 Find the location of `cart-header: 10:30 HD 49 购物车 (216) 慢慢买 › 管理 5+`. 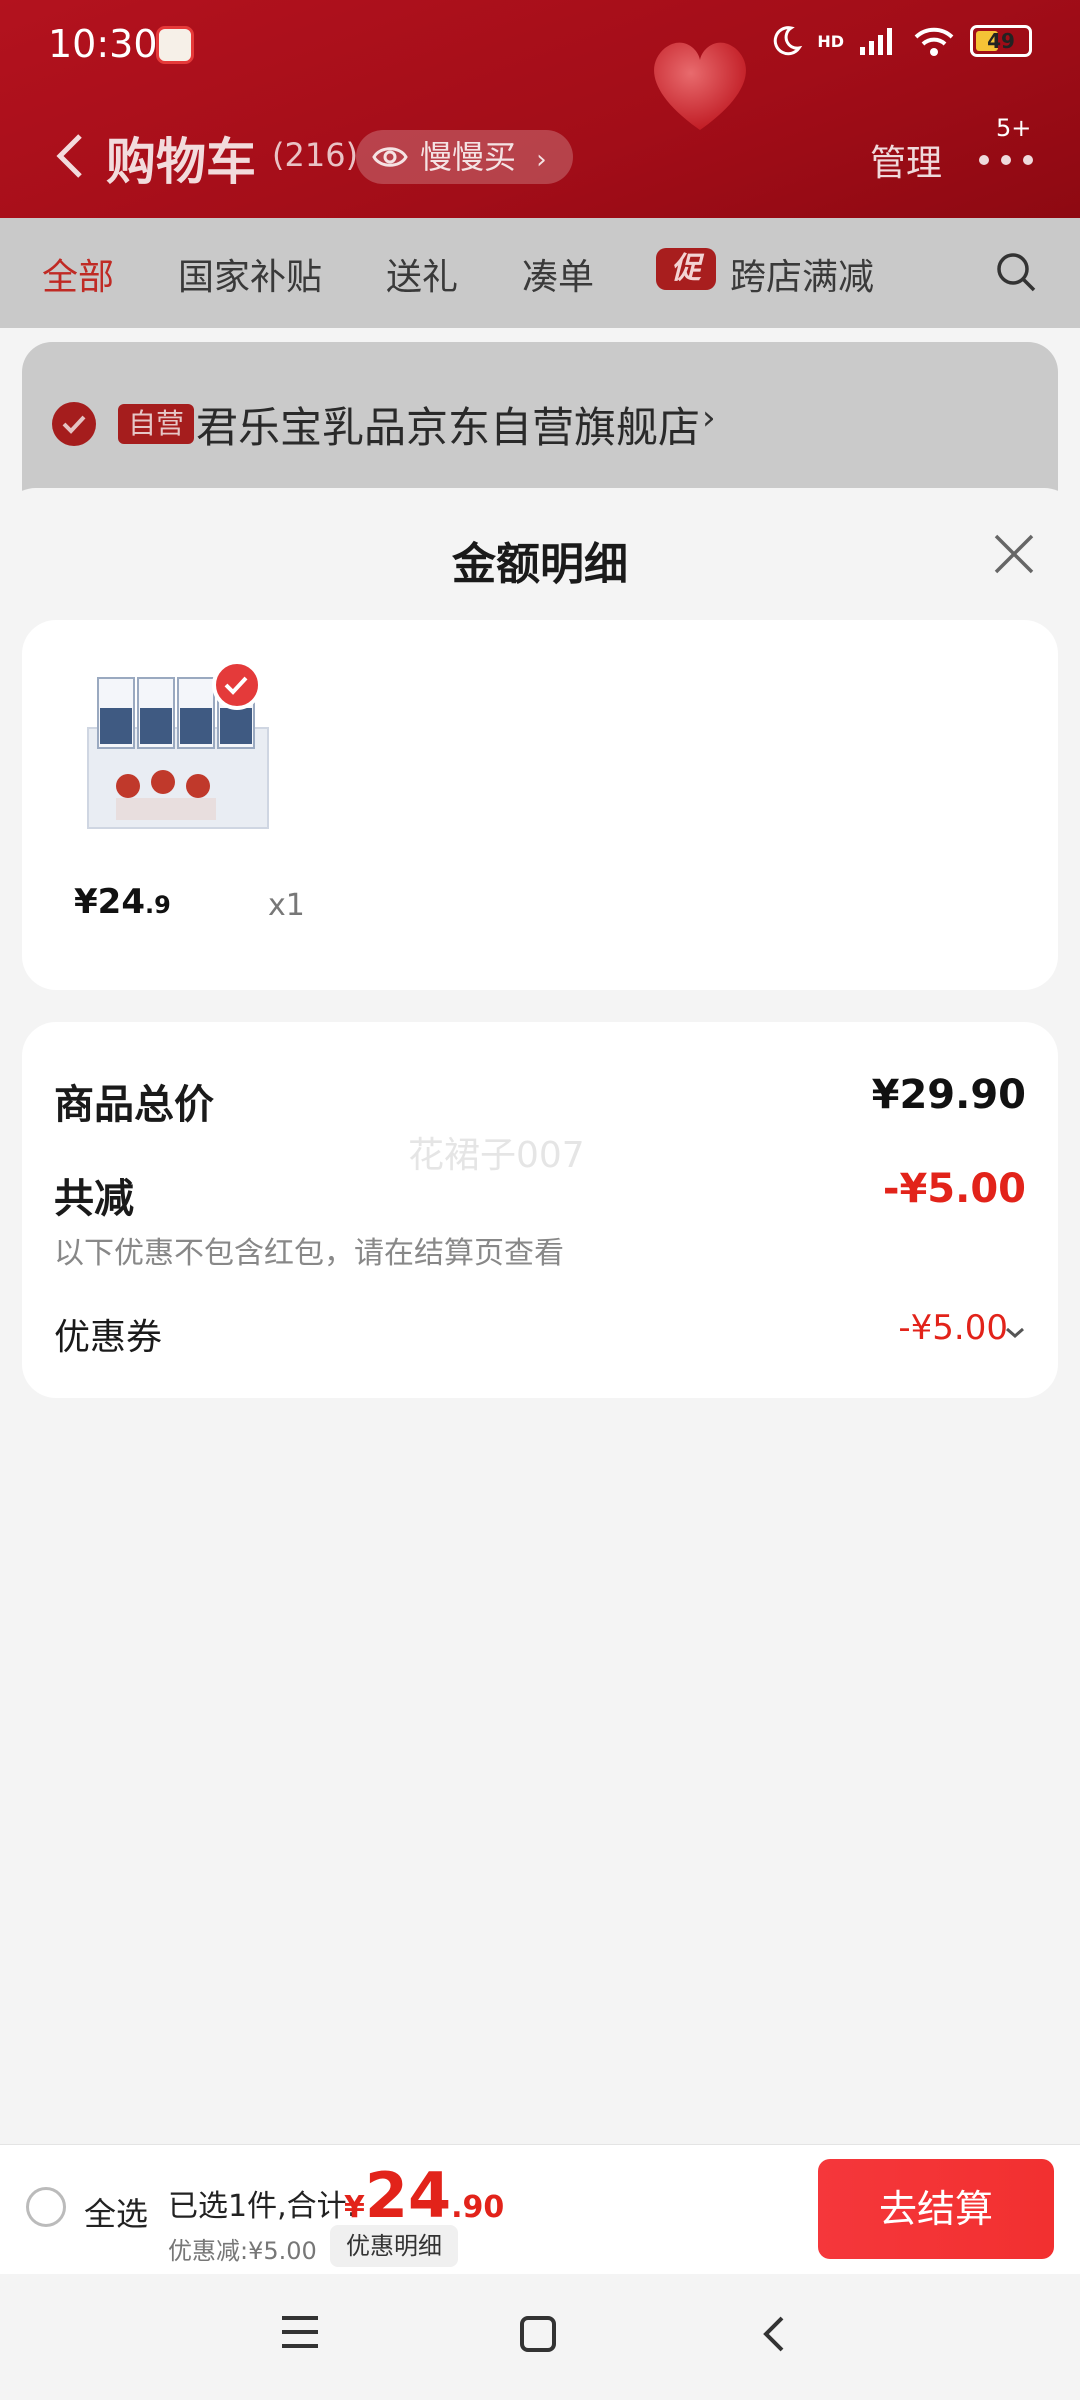

cart-header: 10:30 HD 49 购物车 (216) 慢慢买 › 管理 5+ is located at coordinates (540, 109).